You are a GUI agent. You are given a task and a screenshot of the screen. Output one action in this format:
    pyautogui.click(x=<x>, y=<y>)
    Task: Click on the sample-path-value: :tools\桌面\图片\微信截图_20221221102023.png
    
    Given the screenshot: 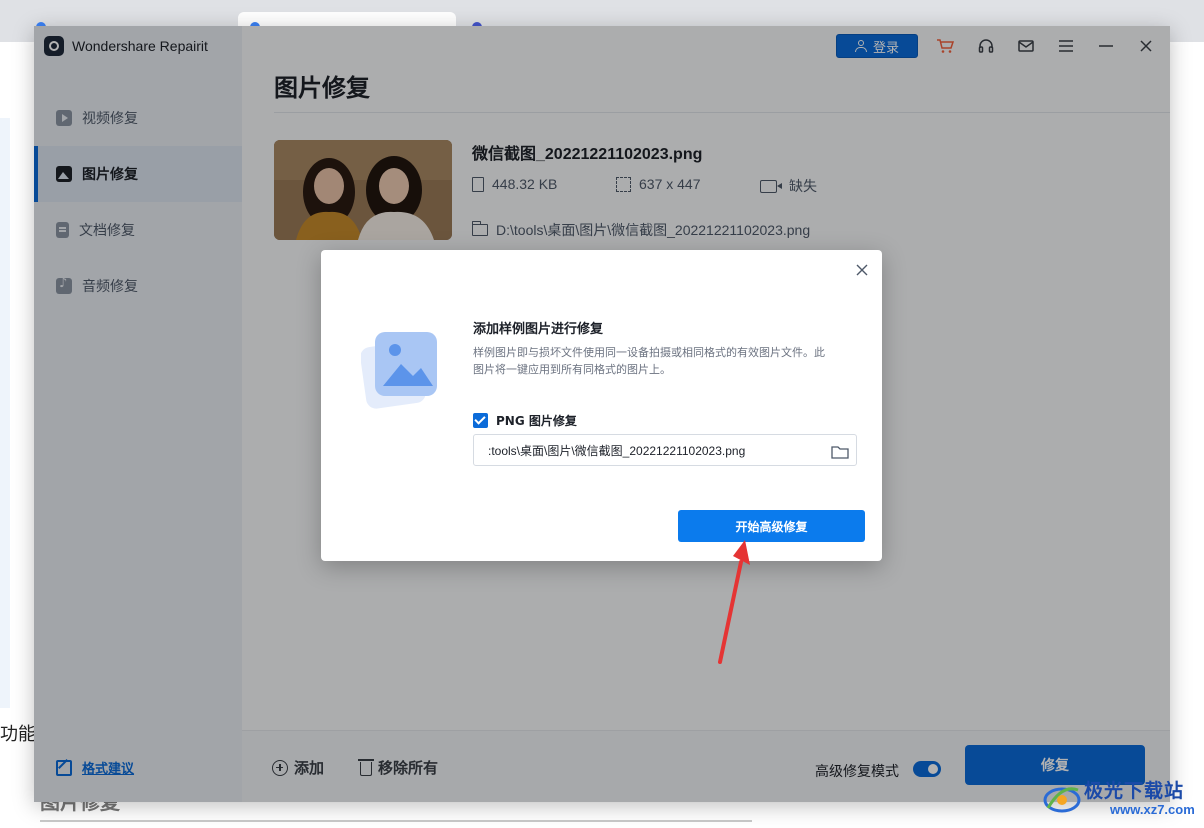 What is the action you would take?
    pyautogui.click(x=617, y=450)
    